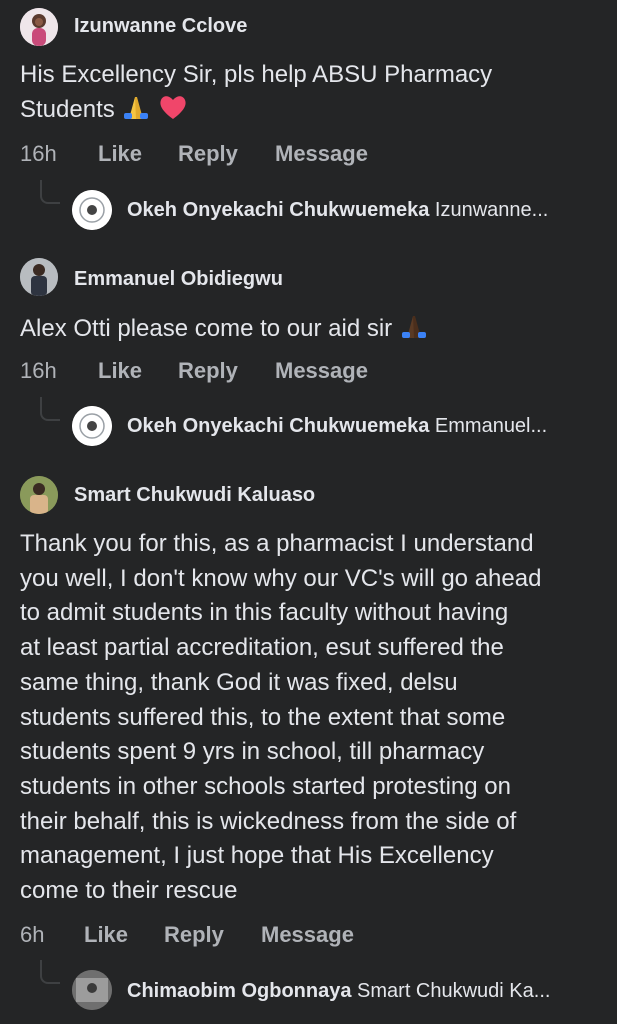 The height and width of the screenshot is (1024, 617). Describe the element at coordinates (129, 891) in the screenshot. I see `comment-text-line: come to their rescue` at that location.